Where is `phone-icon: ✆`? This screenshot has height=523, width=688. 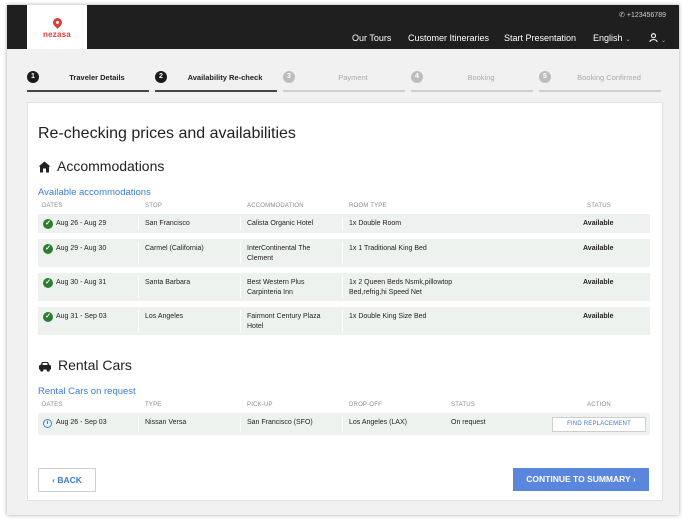 phone-icon: ✆ is located at coordinates (621, 15).